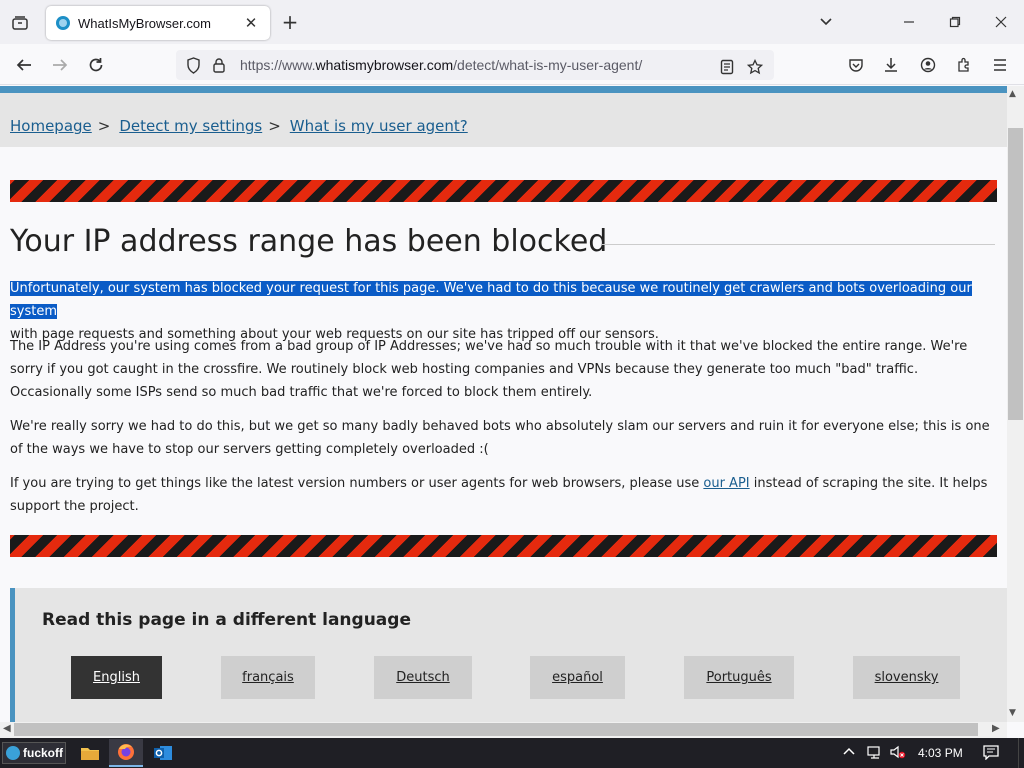  I want to click on start-button-label: fuckoff, so click(43, 753).